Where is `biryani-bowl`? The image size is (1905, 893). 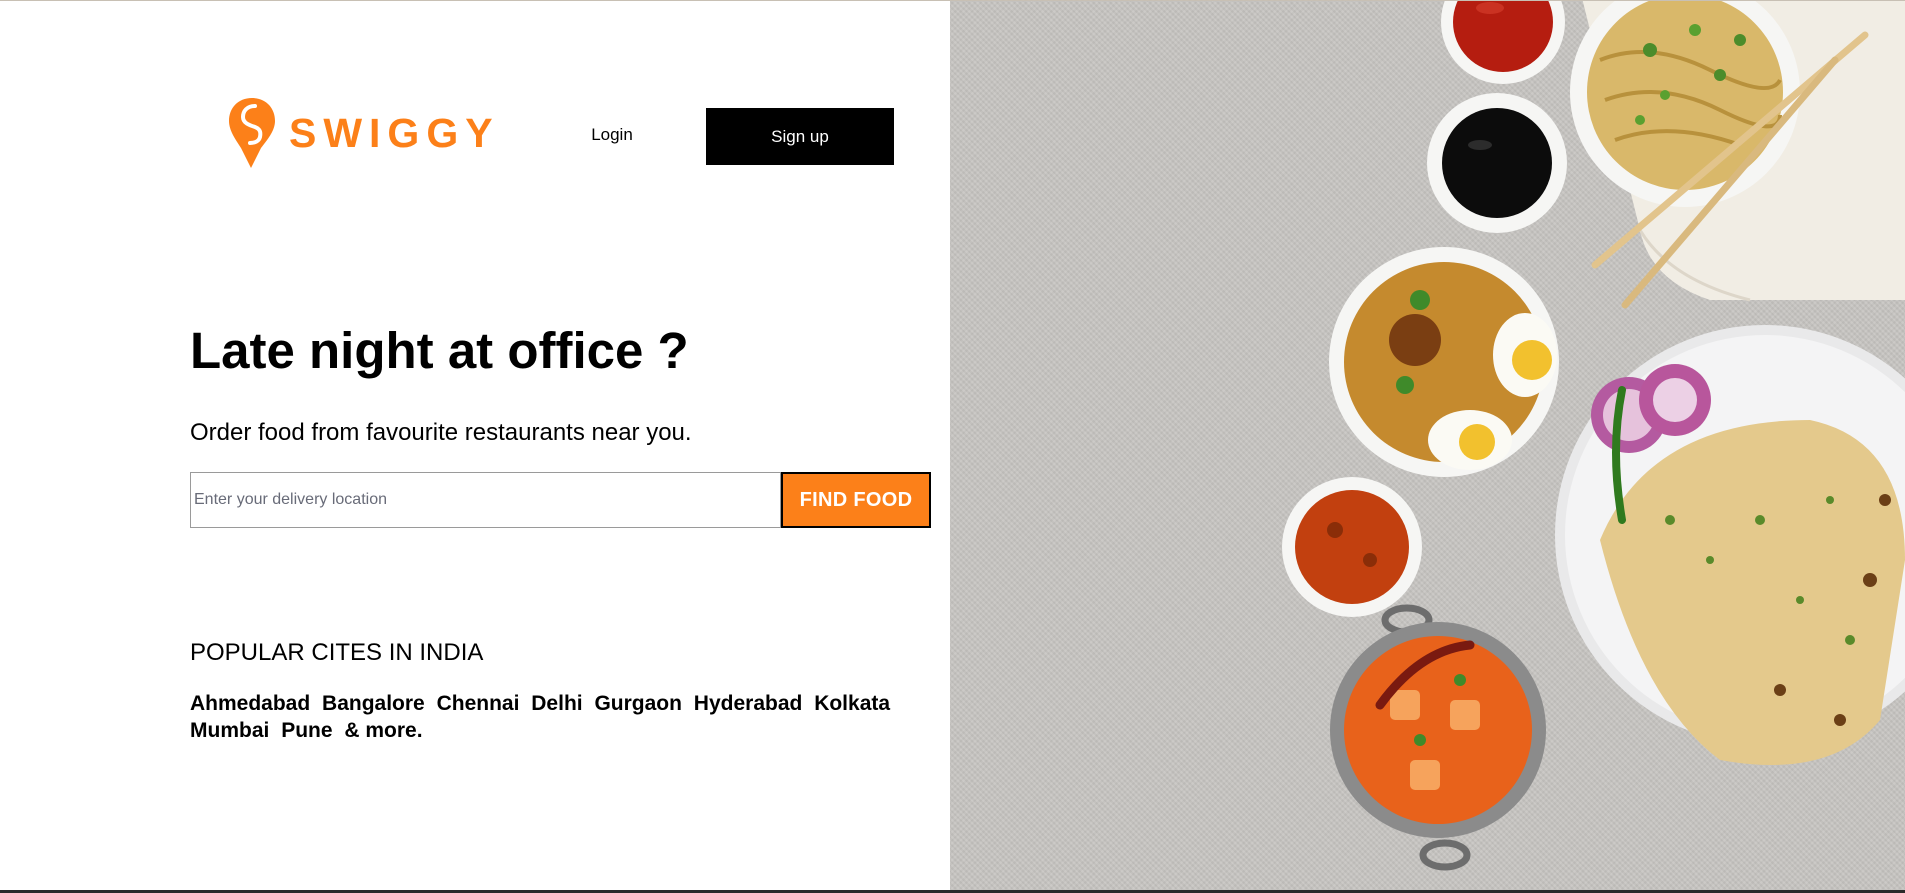 biryani-bowl is located at coordinates (1444, 362).